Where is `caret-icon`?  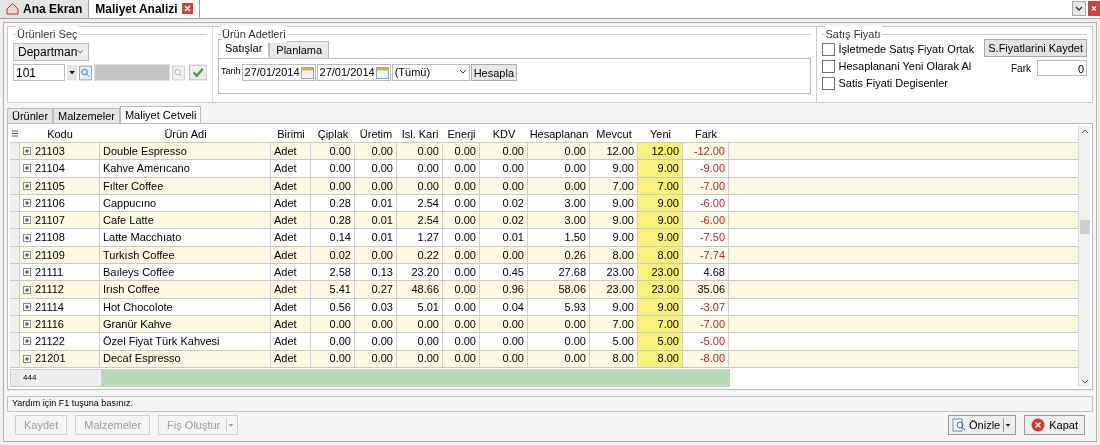
caret-icon is located at coordinates (1008, 425).